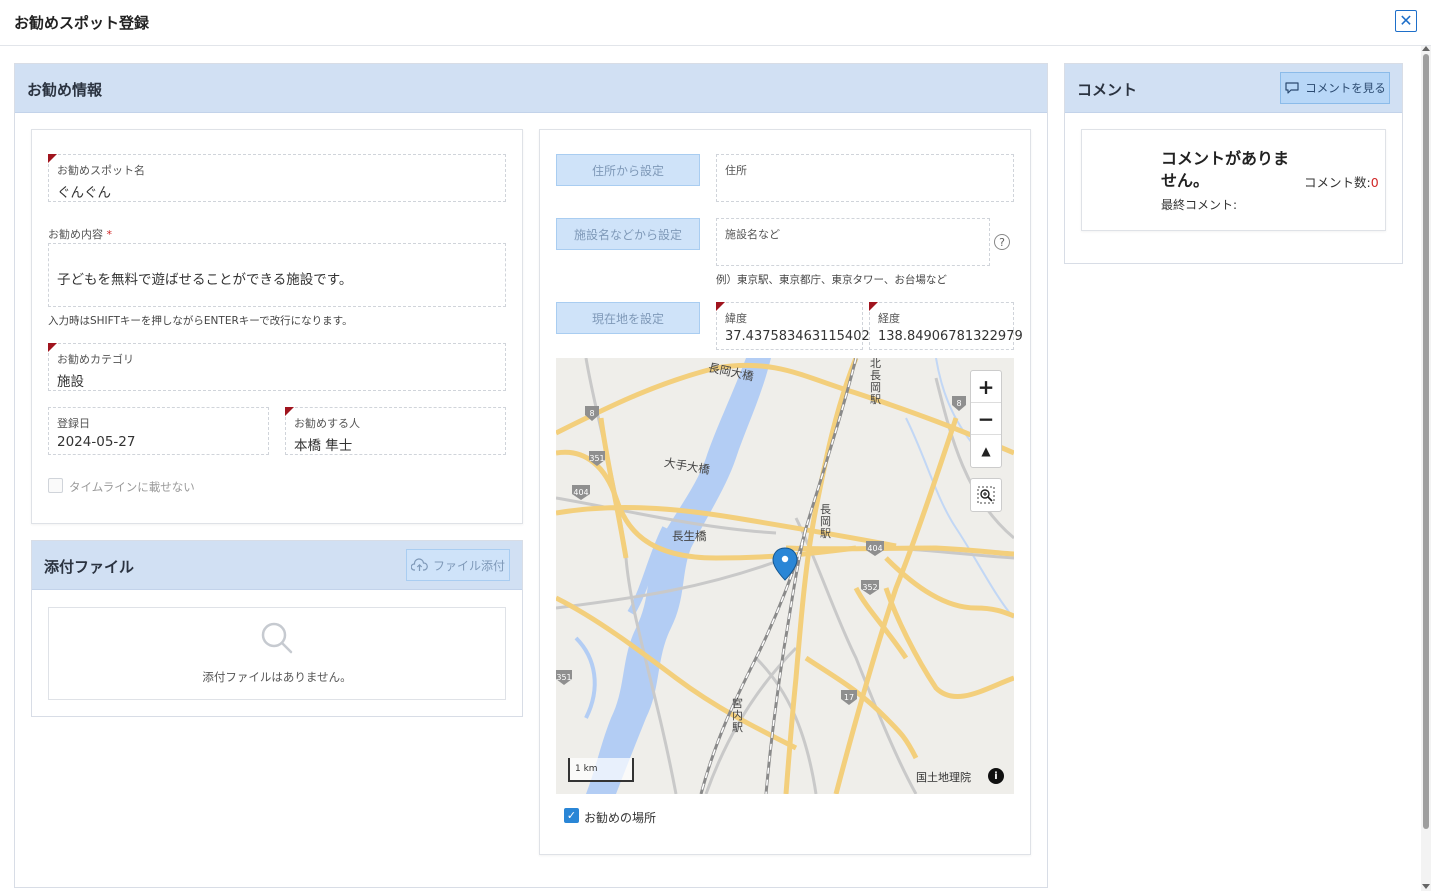 This screenshot has height=891, width=1431. I want to click on cloud-upload-icon, so click(419, 564).